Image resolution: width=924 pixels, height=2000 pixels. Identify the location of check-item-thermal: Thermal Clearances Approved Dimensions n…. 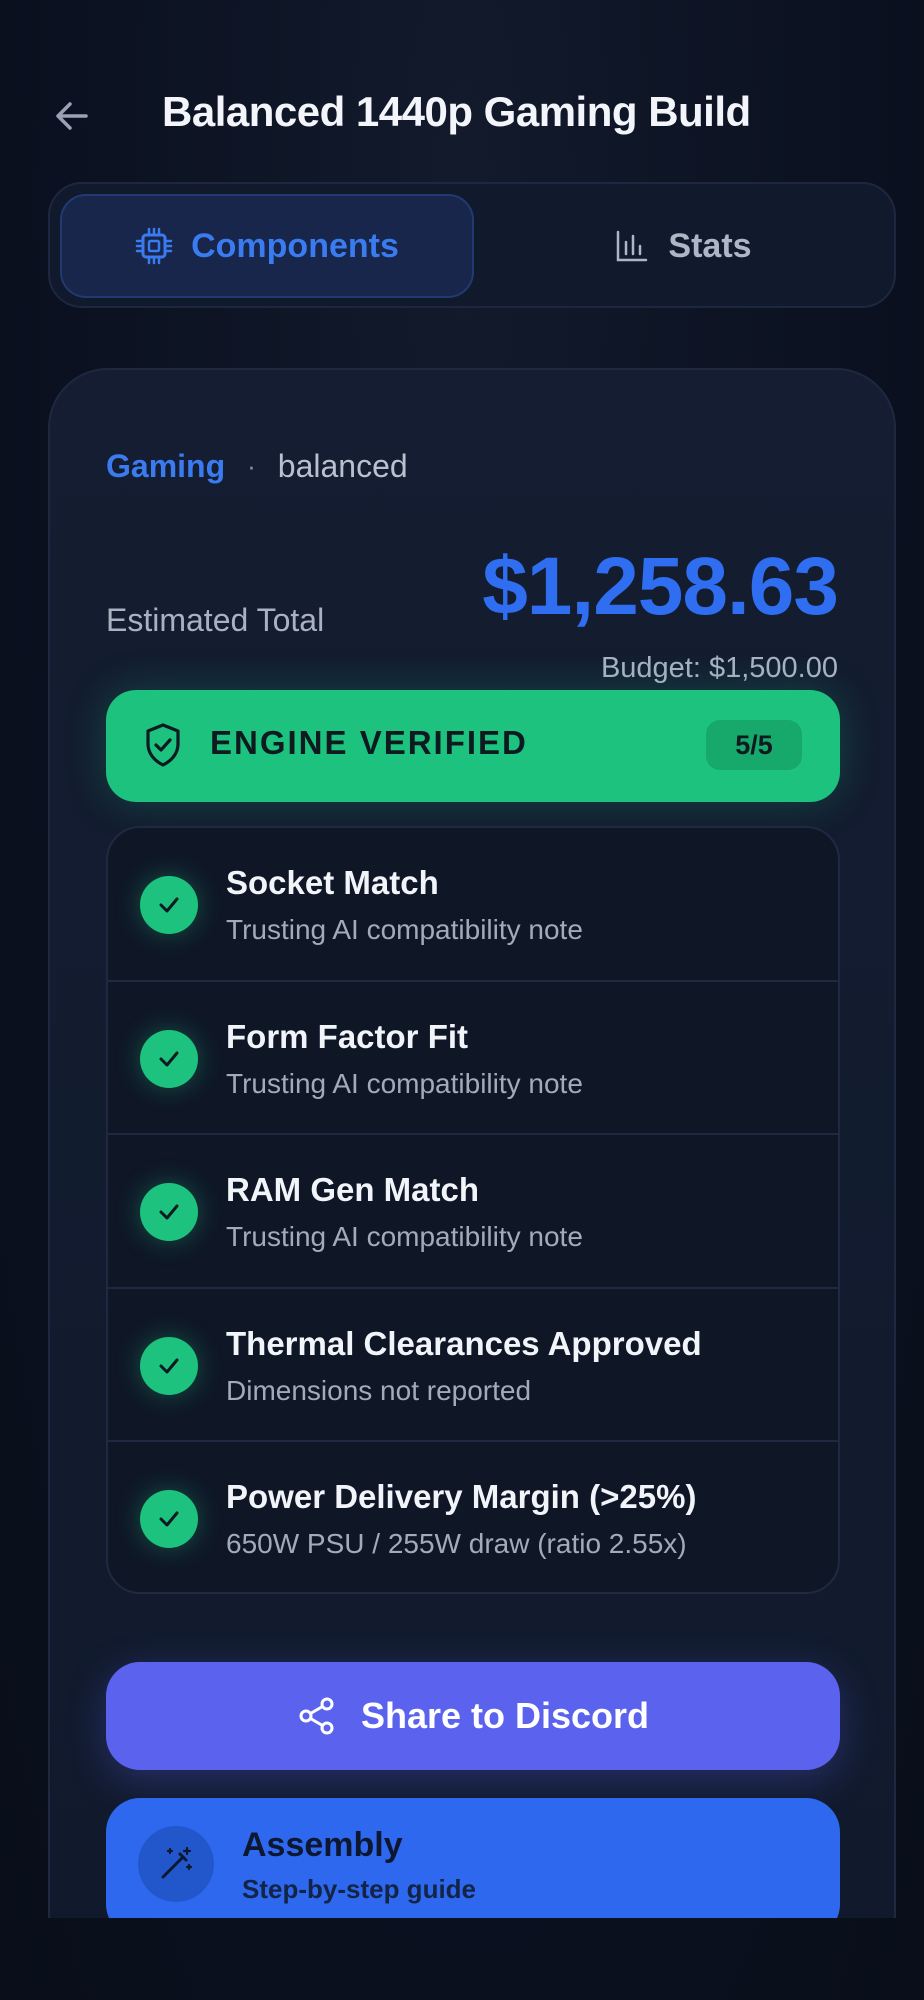
(473, 1366).